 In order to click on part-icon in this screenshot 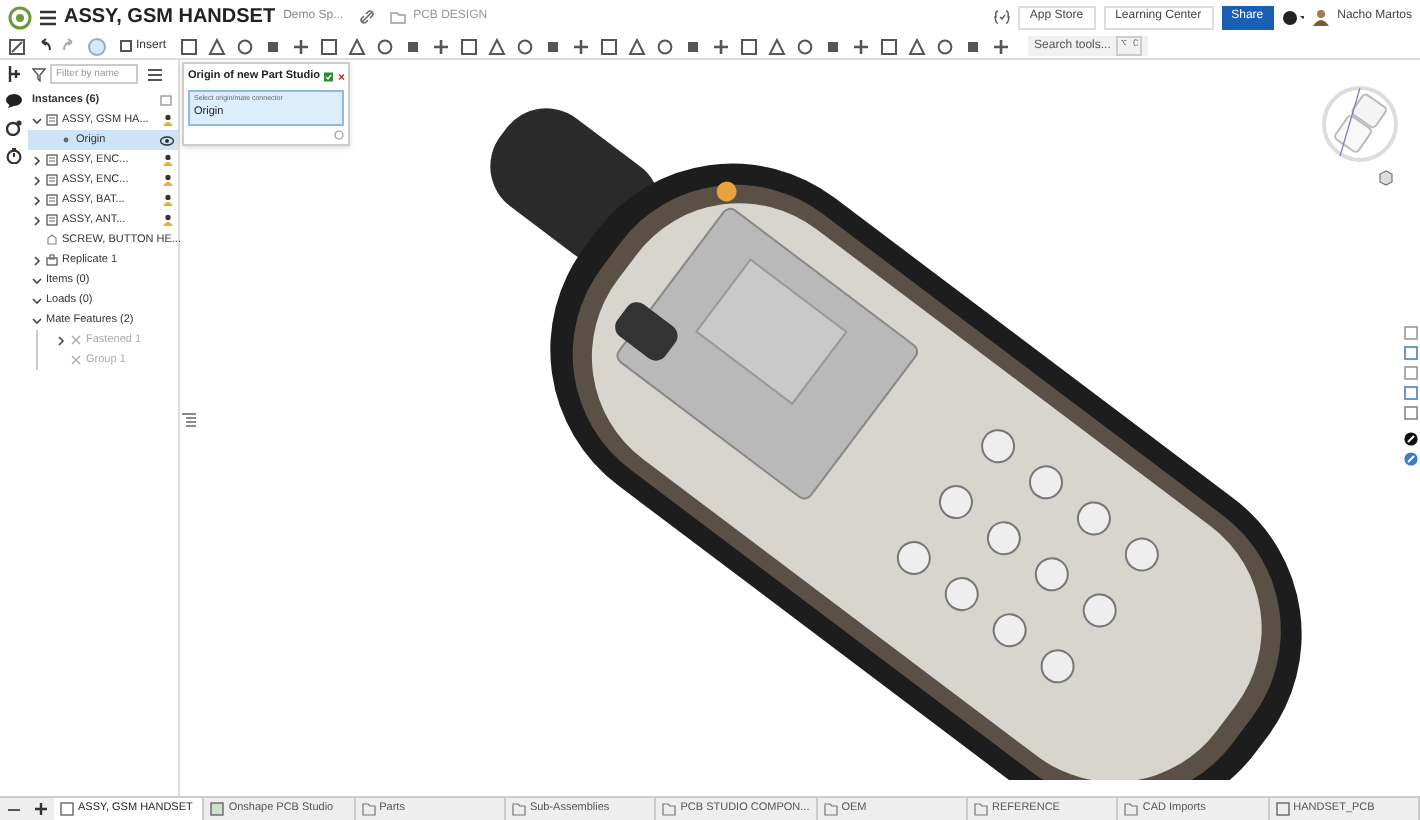, I will do `click(52, 240)`.